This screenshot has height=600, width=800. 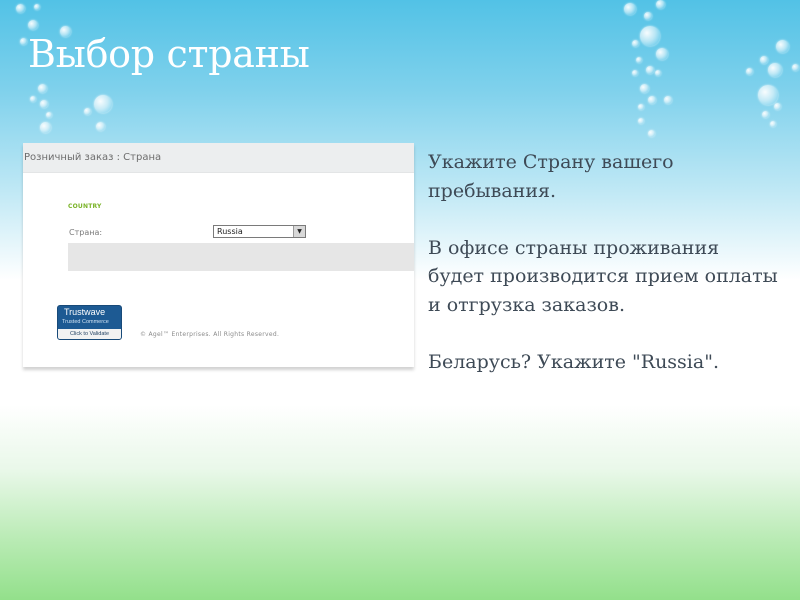 What do you see at coordinates (551, 176) in the screenshot?
I see `instruction-paragraph: Укажите Страну вашего пребывания.` at bounding box center [551, 176].